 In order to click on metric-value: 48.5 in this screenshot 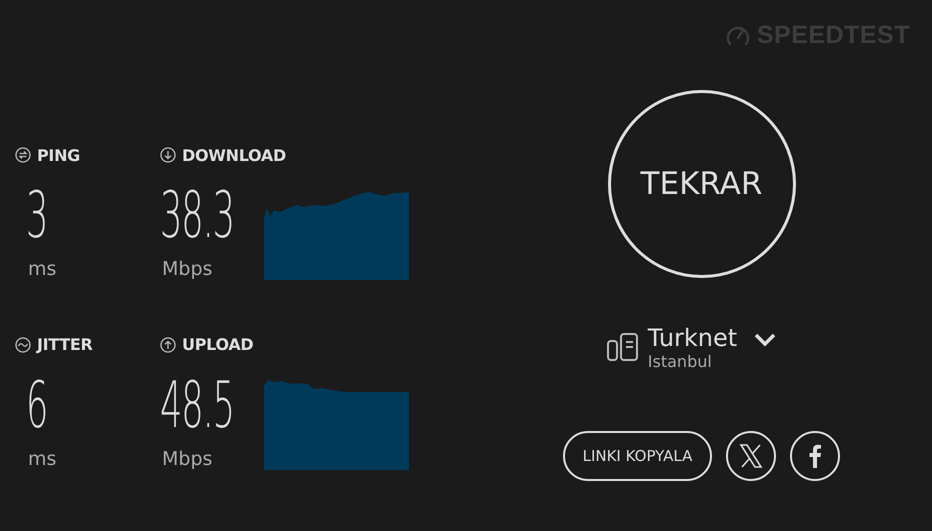, I will do `click(197, 406)`.